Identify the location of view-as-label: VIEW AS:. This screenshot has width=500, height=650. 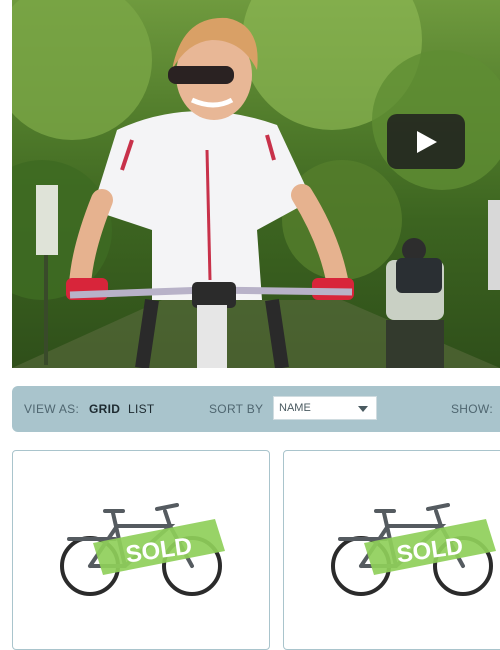
(52, 409).